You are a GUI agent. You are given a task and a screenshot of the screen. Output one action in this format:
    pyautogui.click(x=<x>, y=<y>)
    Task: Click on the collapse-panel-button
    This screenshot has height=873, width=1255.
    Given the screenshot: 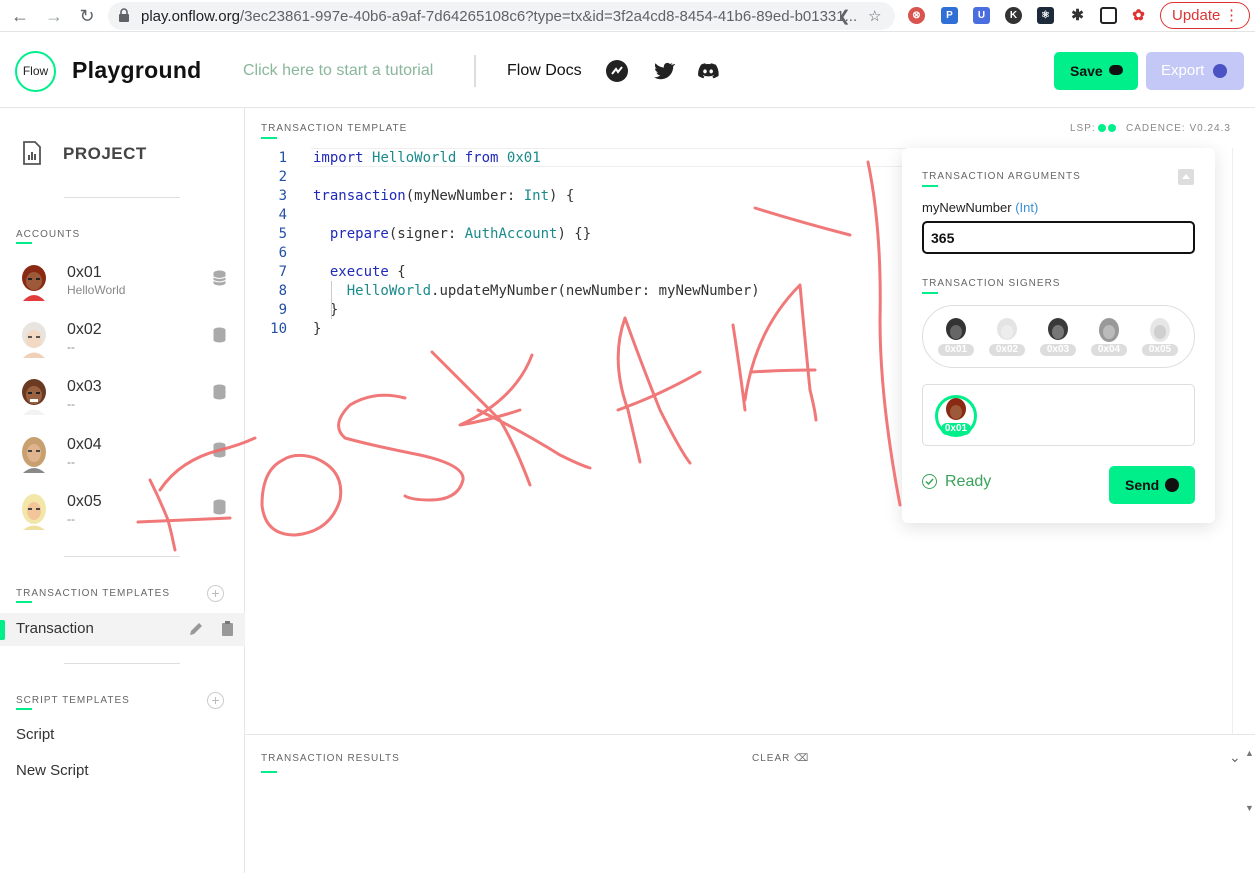 What is the action you would take?
    pyautogui.click(x=1186, y=177)
    